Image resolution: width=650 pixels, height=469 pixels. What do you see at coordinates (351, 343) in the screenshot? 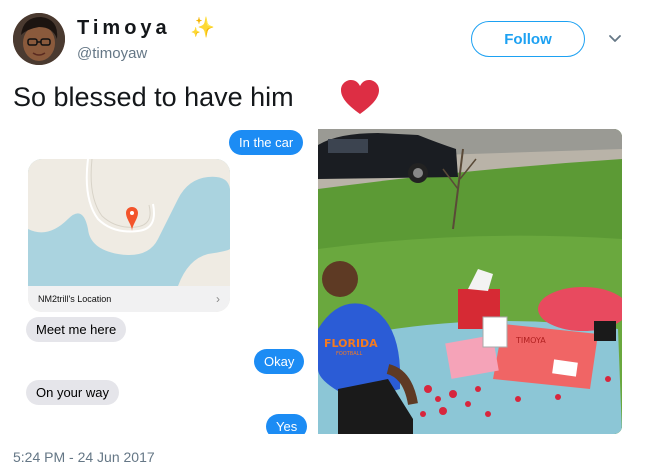
I see `shirt-text: FLORIDA` at bounding box center [351, 343].